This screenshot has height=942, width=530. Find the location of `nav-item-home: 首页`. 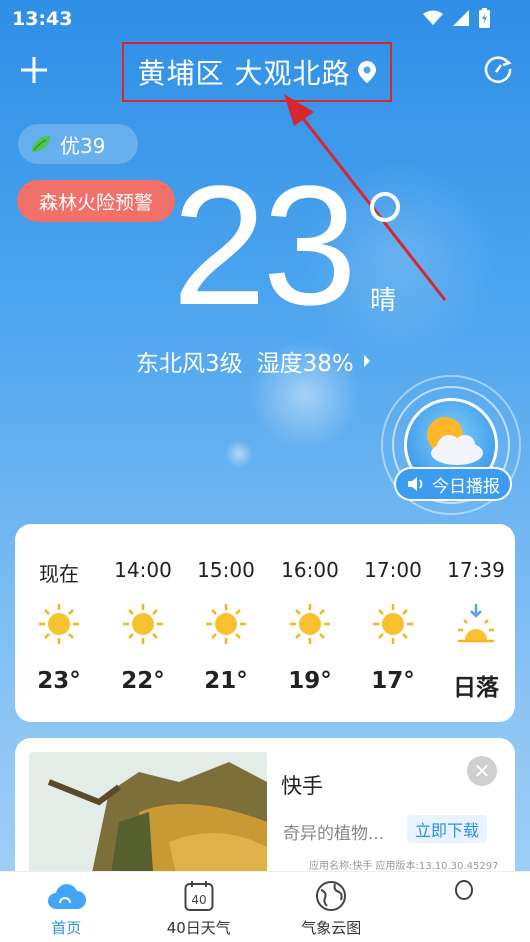

nav-item-home: 首页 is located at coordinates (66, 907).